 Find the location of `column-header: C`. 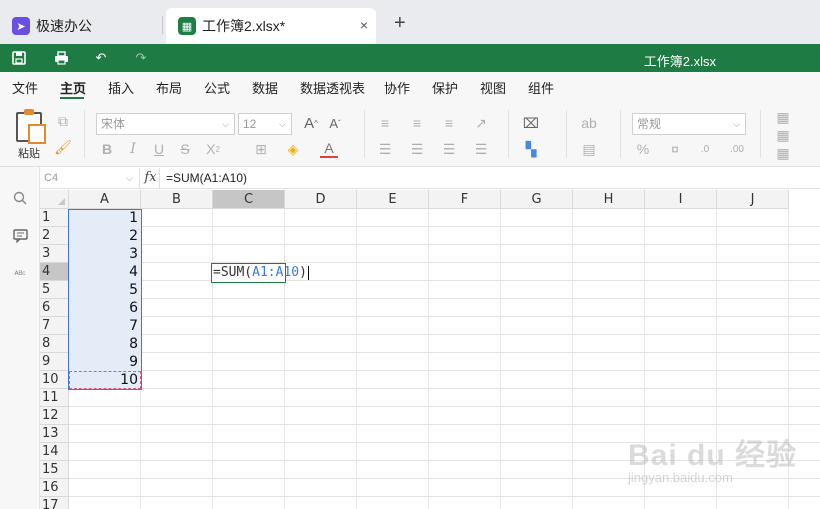

column-header: C is located at coordinates (249, 199).